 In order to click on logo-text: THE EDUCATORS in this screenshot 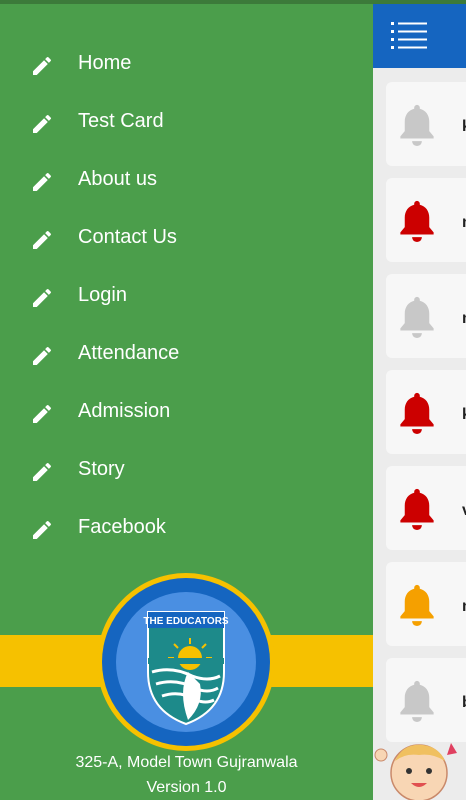, I will do `click(186, 621)`.